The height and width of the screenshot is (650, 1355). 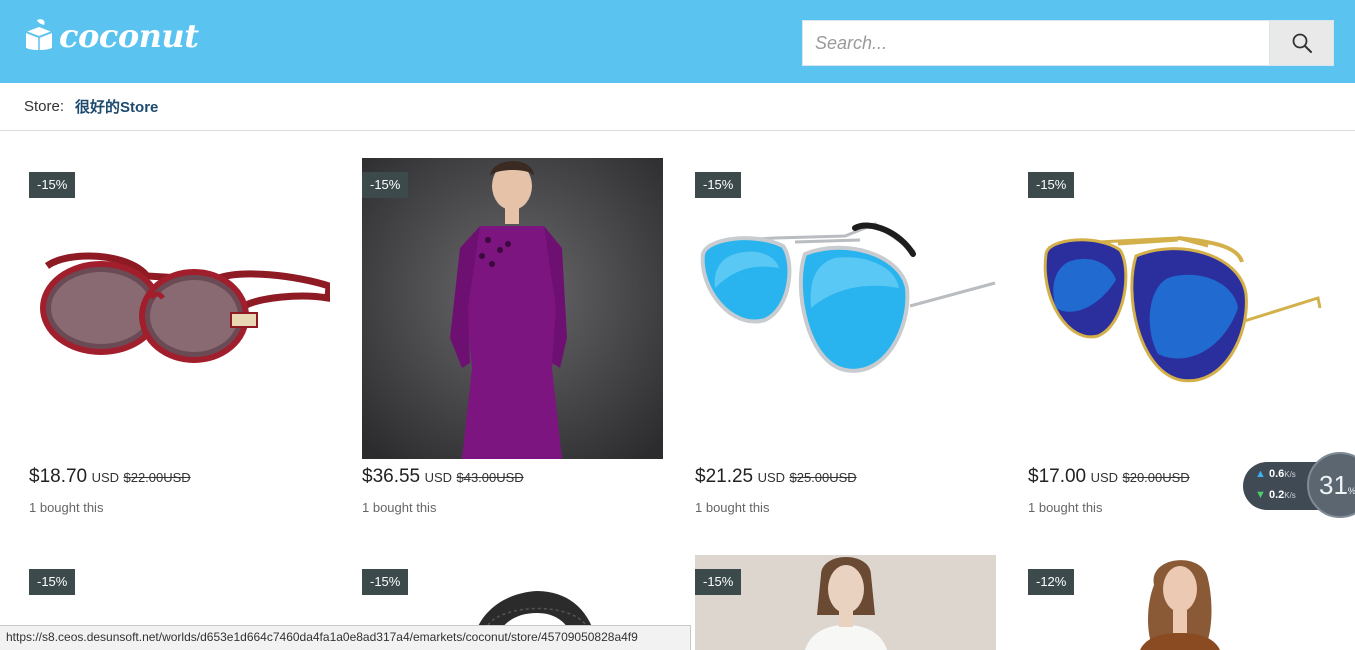 What do you see at coordinates (58, 476) in the screenshot?
I see `price: $18.70` at bounding box center [58, 476].